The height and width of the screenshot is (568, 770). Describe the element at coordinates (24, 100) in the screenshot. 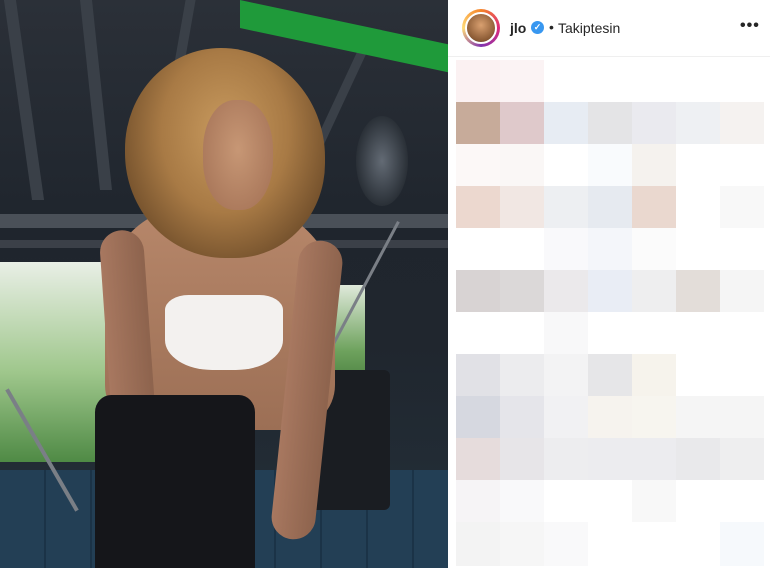

I see `ceiling-beam` at that location.